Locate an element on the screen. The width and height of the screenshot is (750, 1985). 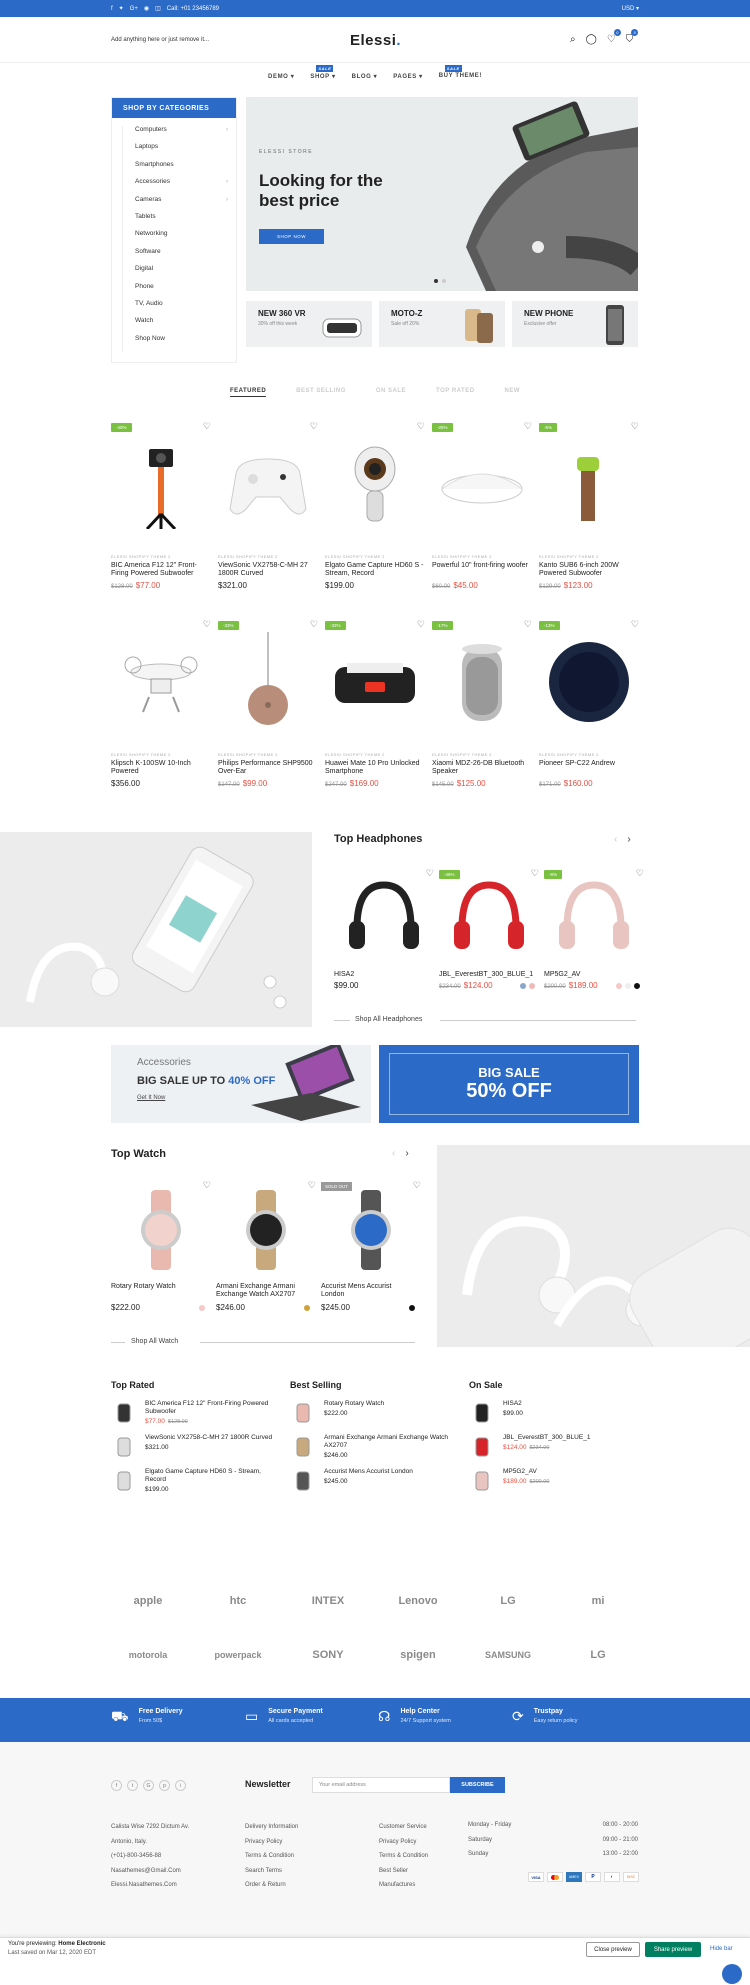
product-name: ViewSonic VX2758-C-MH 27 1800R Curved is located at coordinates (208, 1438).